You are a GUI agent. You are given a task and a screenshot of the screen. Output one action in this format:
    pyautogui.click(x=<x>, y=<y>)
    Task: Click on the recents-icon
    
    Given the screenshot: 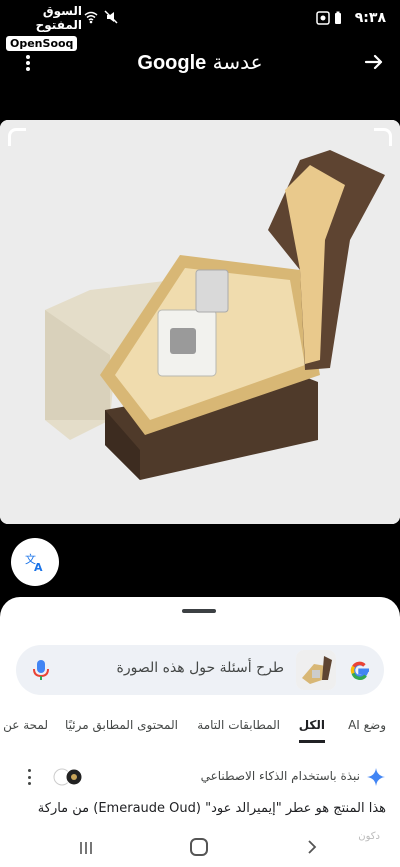 What is the action you would take?
    pyautogui.click(x=86, y=848)
    